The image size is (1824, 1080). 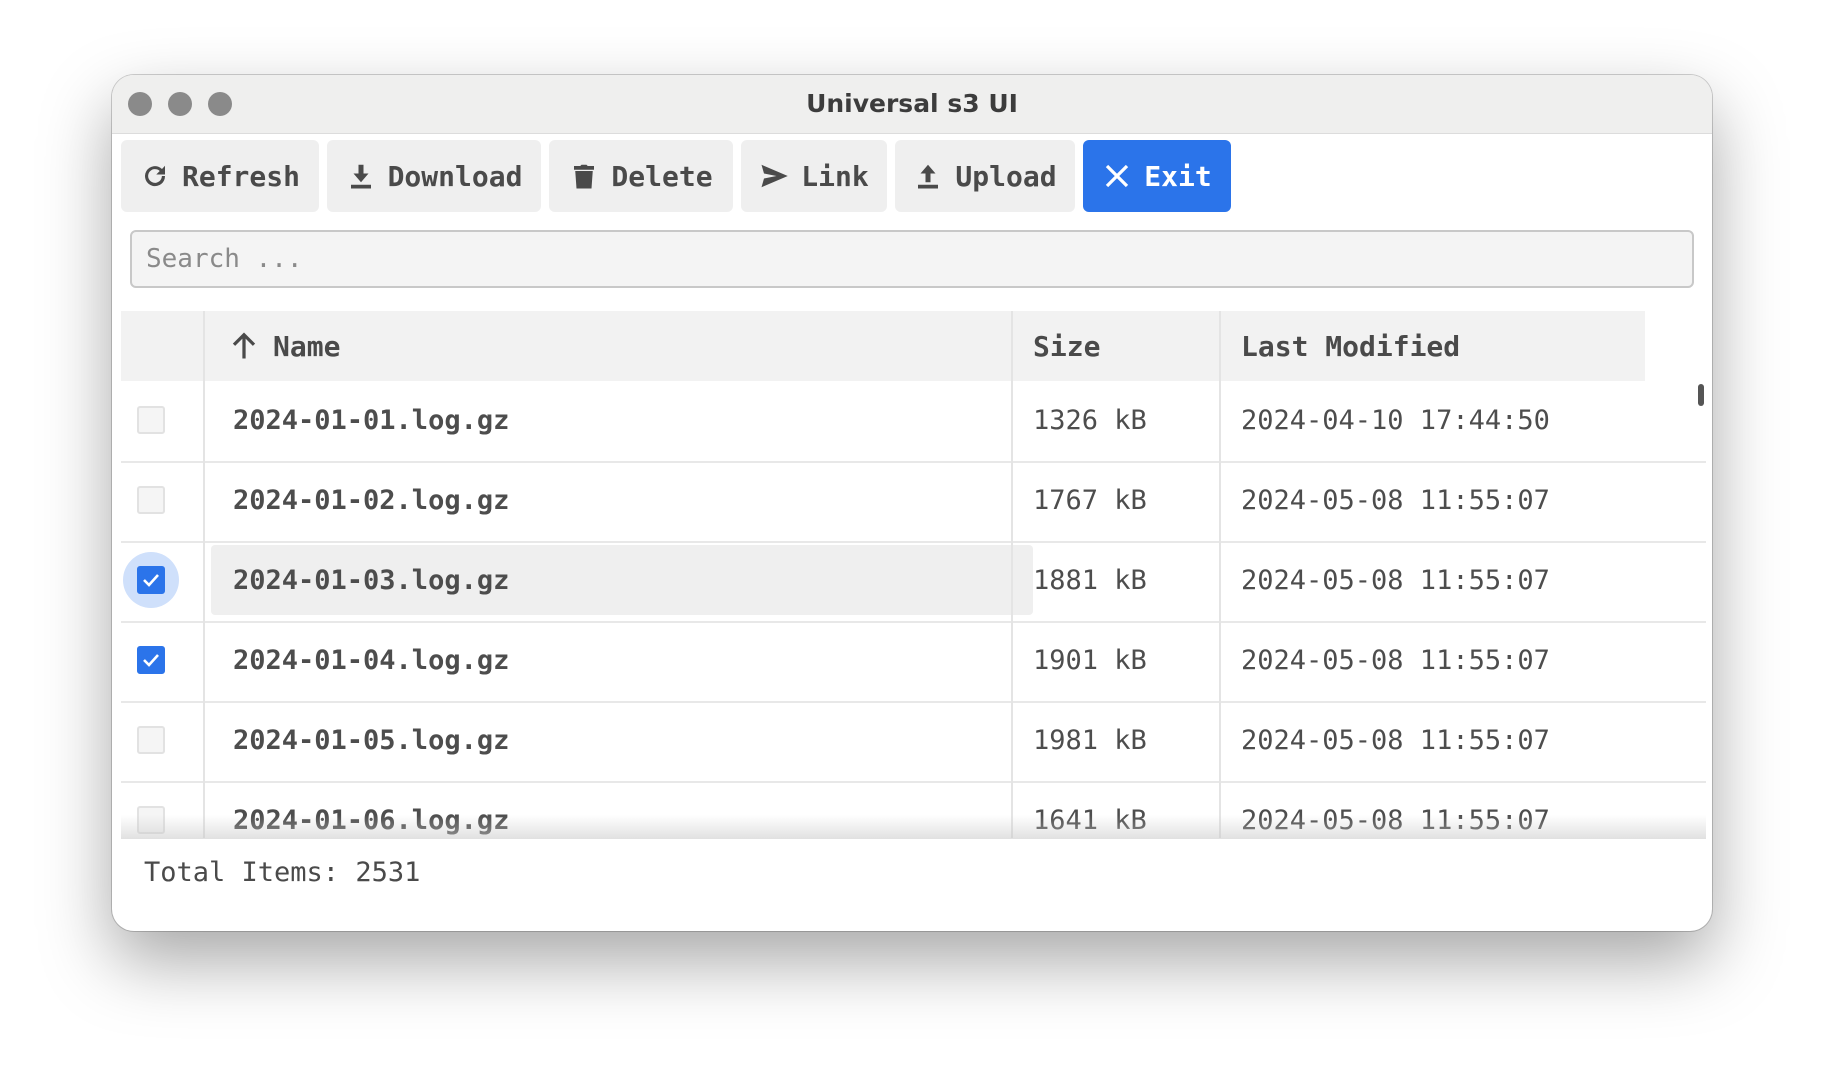 What do you see at coordinates (244, 345) in the screenshot?
I see `arrow-up-icon` at bounding box center [244, 345].